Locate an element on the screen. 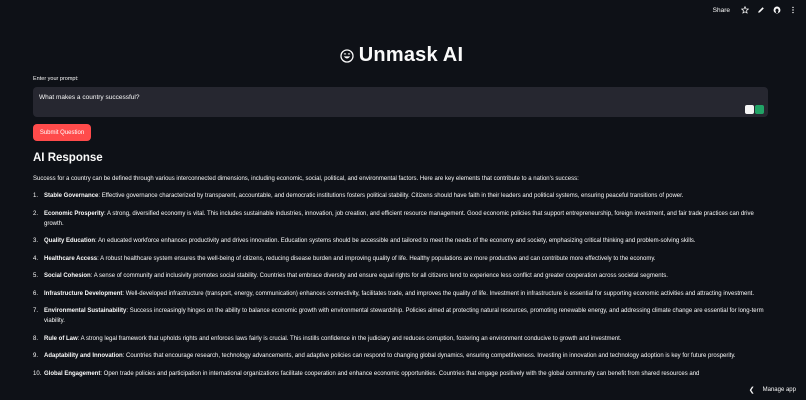 The height and width of the screenshot is (400, 806). chevron-left-icon: ❮ is located at coordinates (751, 390).